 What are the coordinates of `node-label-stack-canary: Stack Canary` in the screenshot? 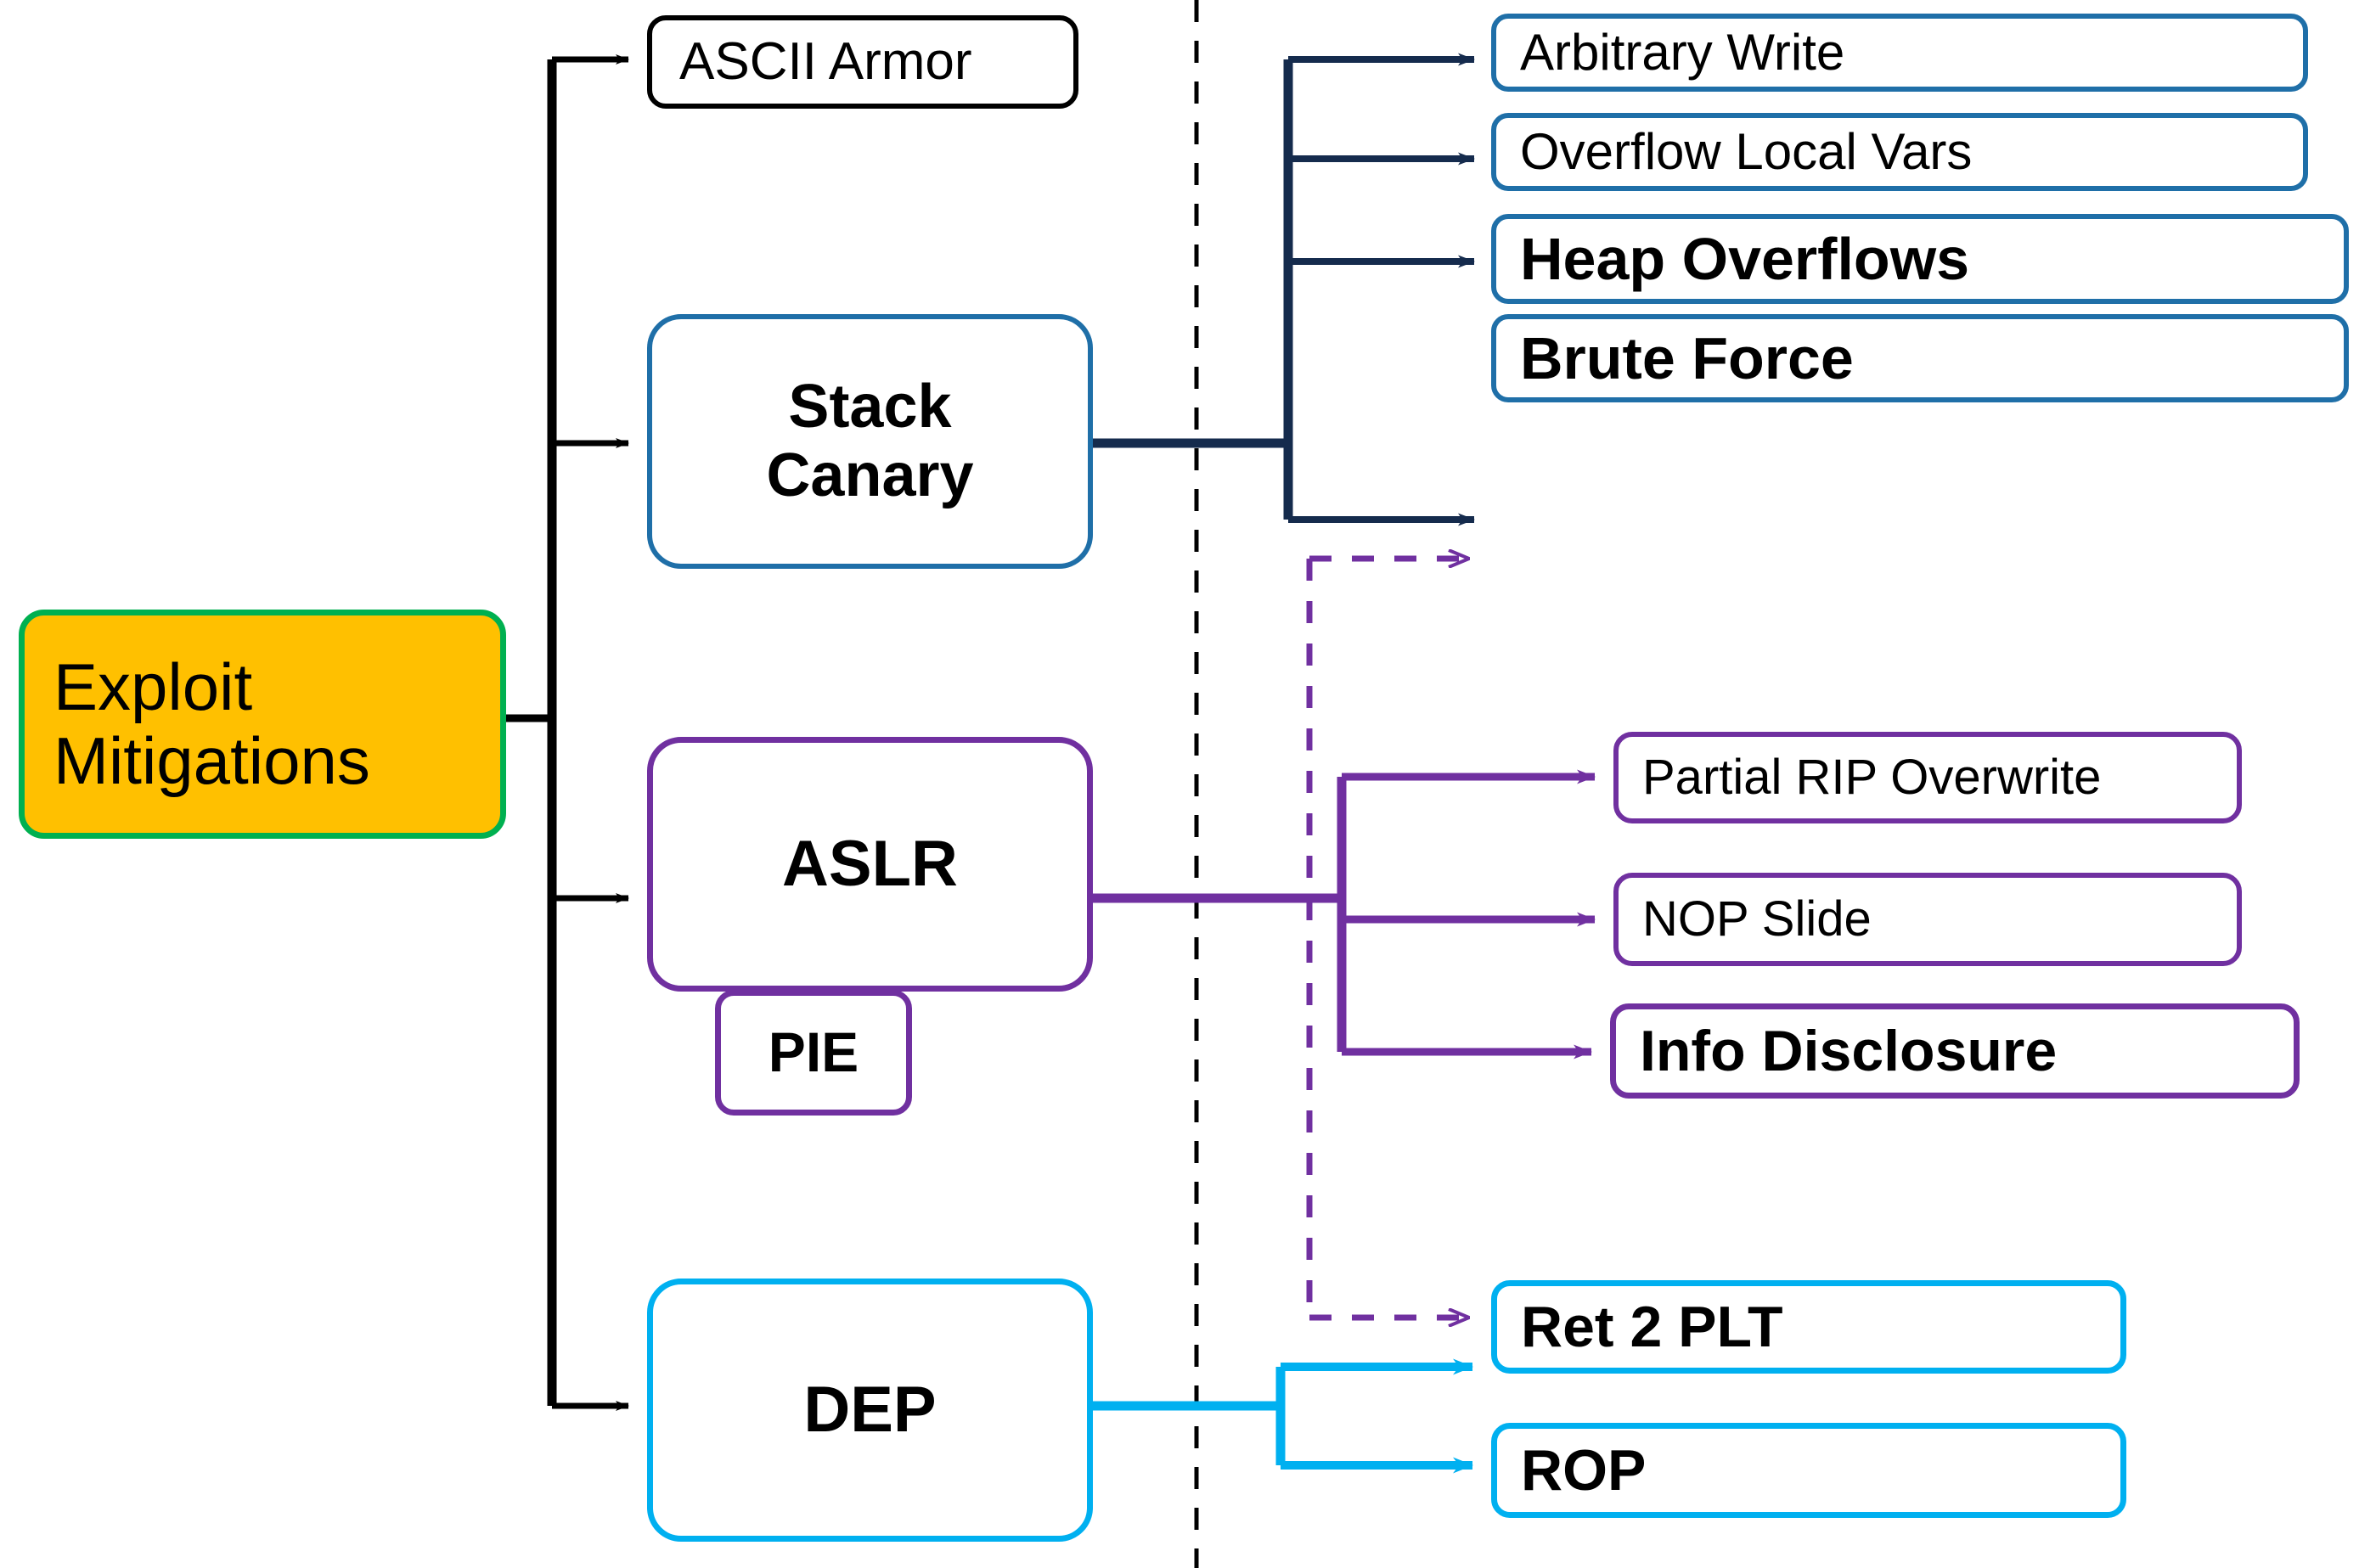 It's located at (870, 441).